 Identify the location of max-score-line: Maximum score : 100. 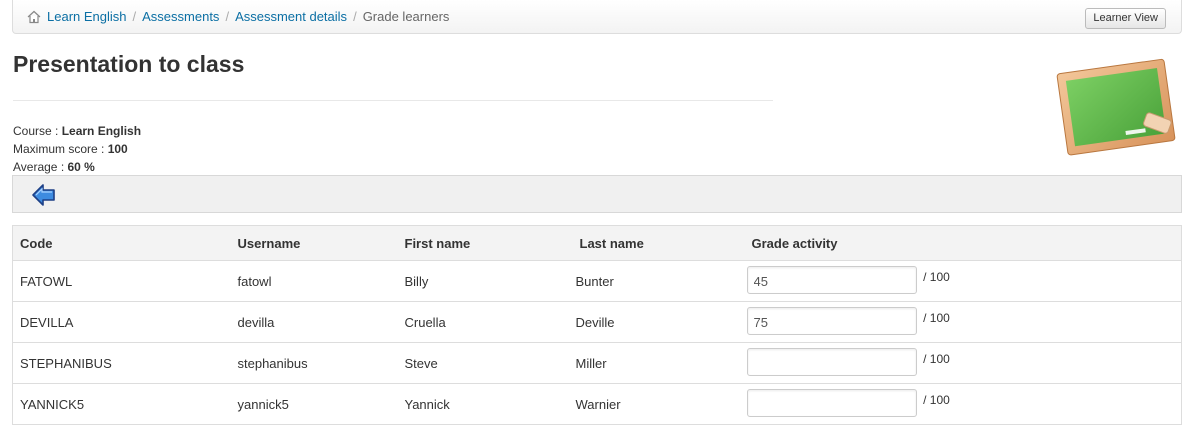
(77, 149).